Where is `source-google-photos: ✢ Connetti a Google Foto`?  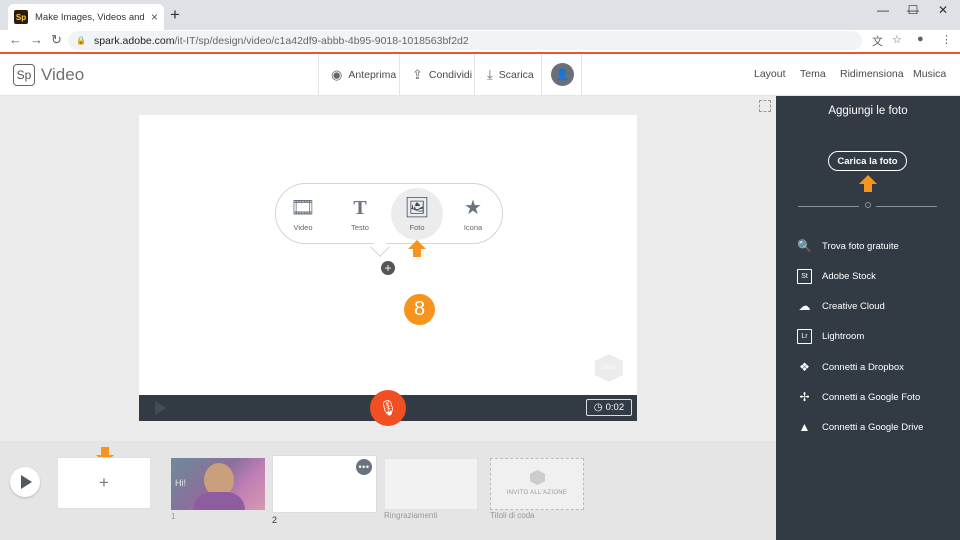
source-google-photos: ✢ Connetti a Google Foto is located at coordinates (858, 397).